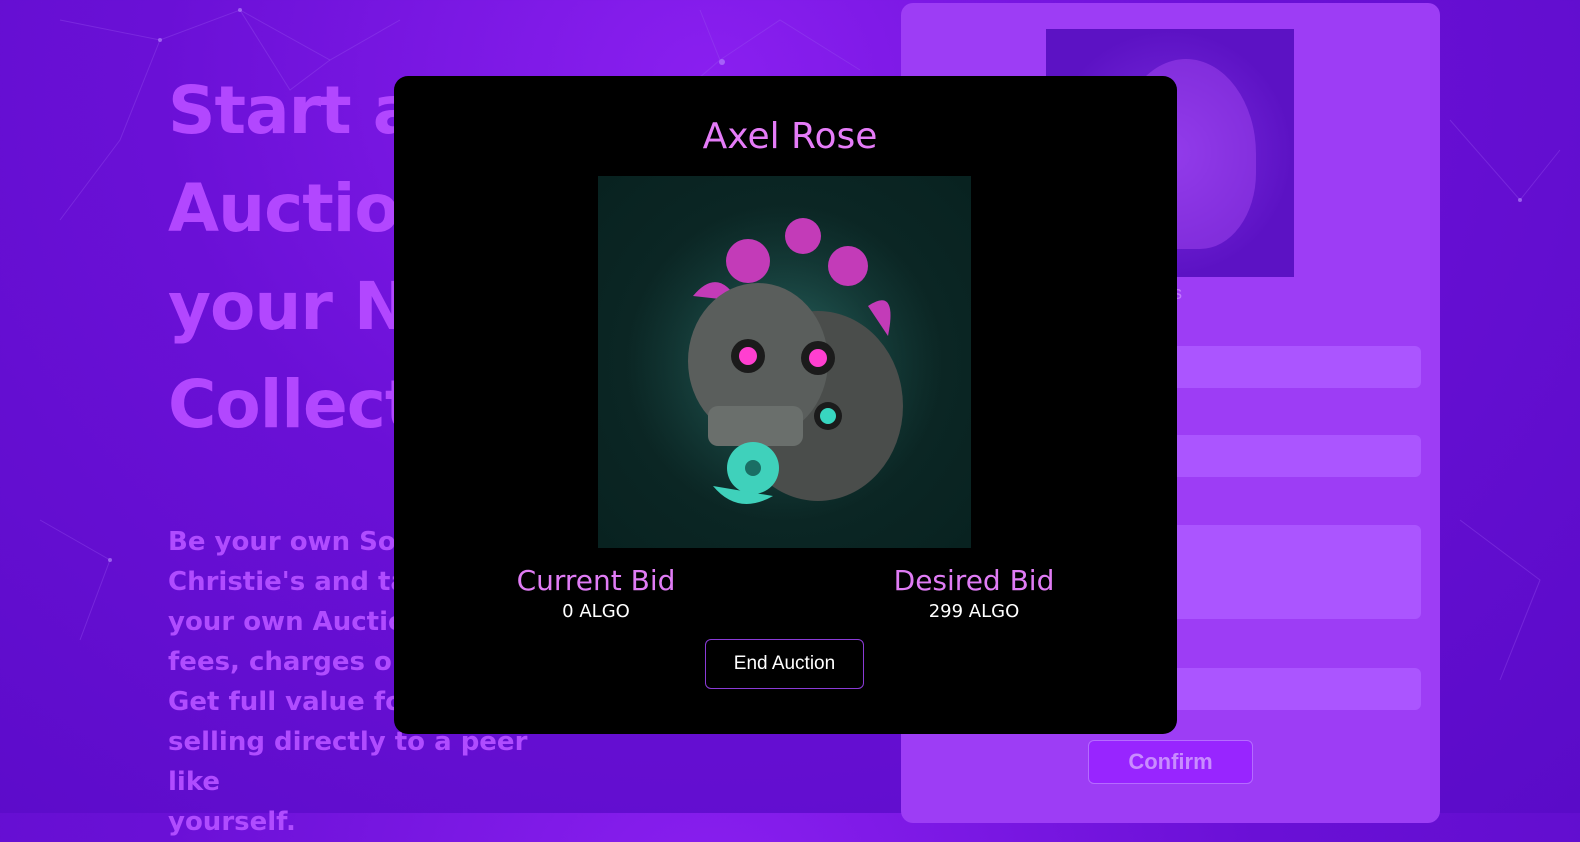  I want to click on nft-image, so click(784, 362).